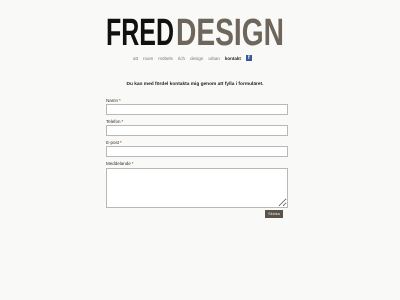 This screenshot has width=400, height=300. I want to click on name-label-text: Namn, so click(112, 100).